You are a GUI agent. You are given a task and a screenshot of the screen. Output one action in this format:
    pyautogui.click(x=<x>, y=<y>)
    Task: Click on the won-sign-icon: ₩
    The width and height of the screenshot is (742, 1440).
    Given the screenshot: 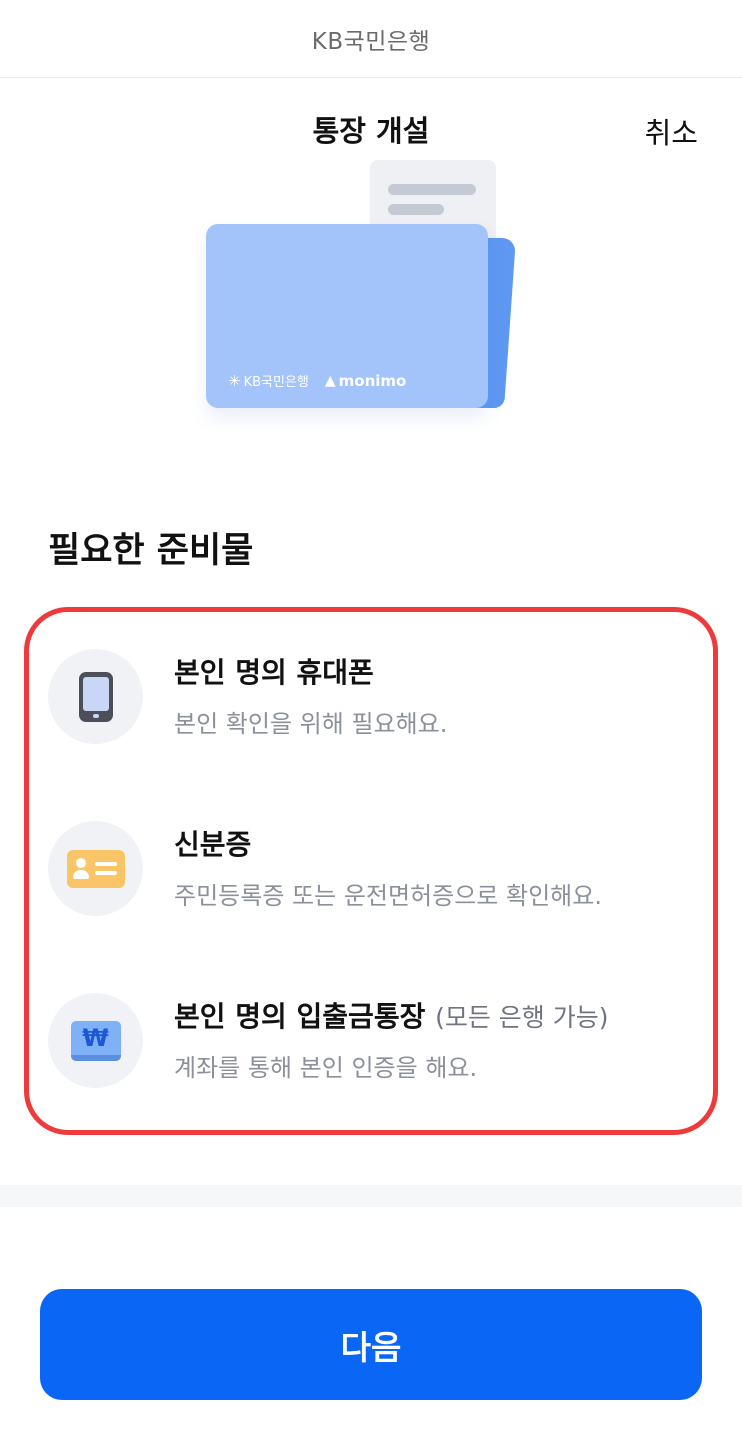 What is the action you would take?
    pyautogui.click(x=95, y=1037)
    